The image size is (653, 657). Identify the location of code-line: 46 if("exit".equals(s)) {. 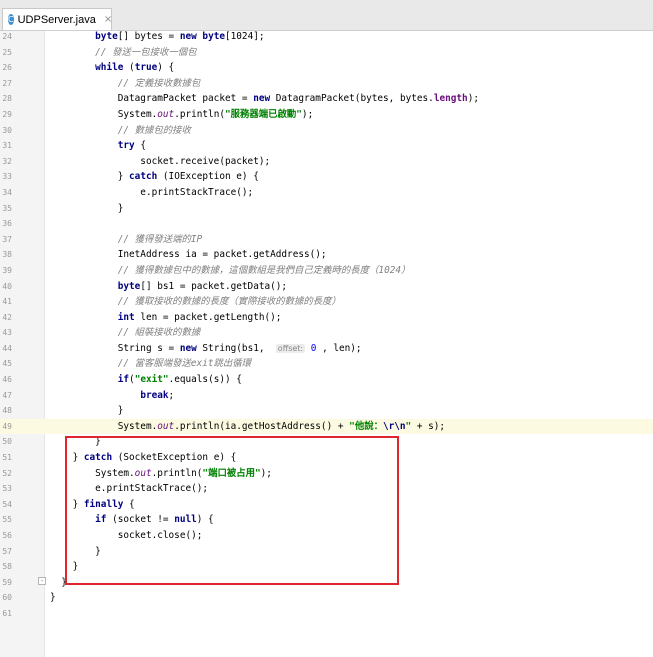
(326, 380).